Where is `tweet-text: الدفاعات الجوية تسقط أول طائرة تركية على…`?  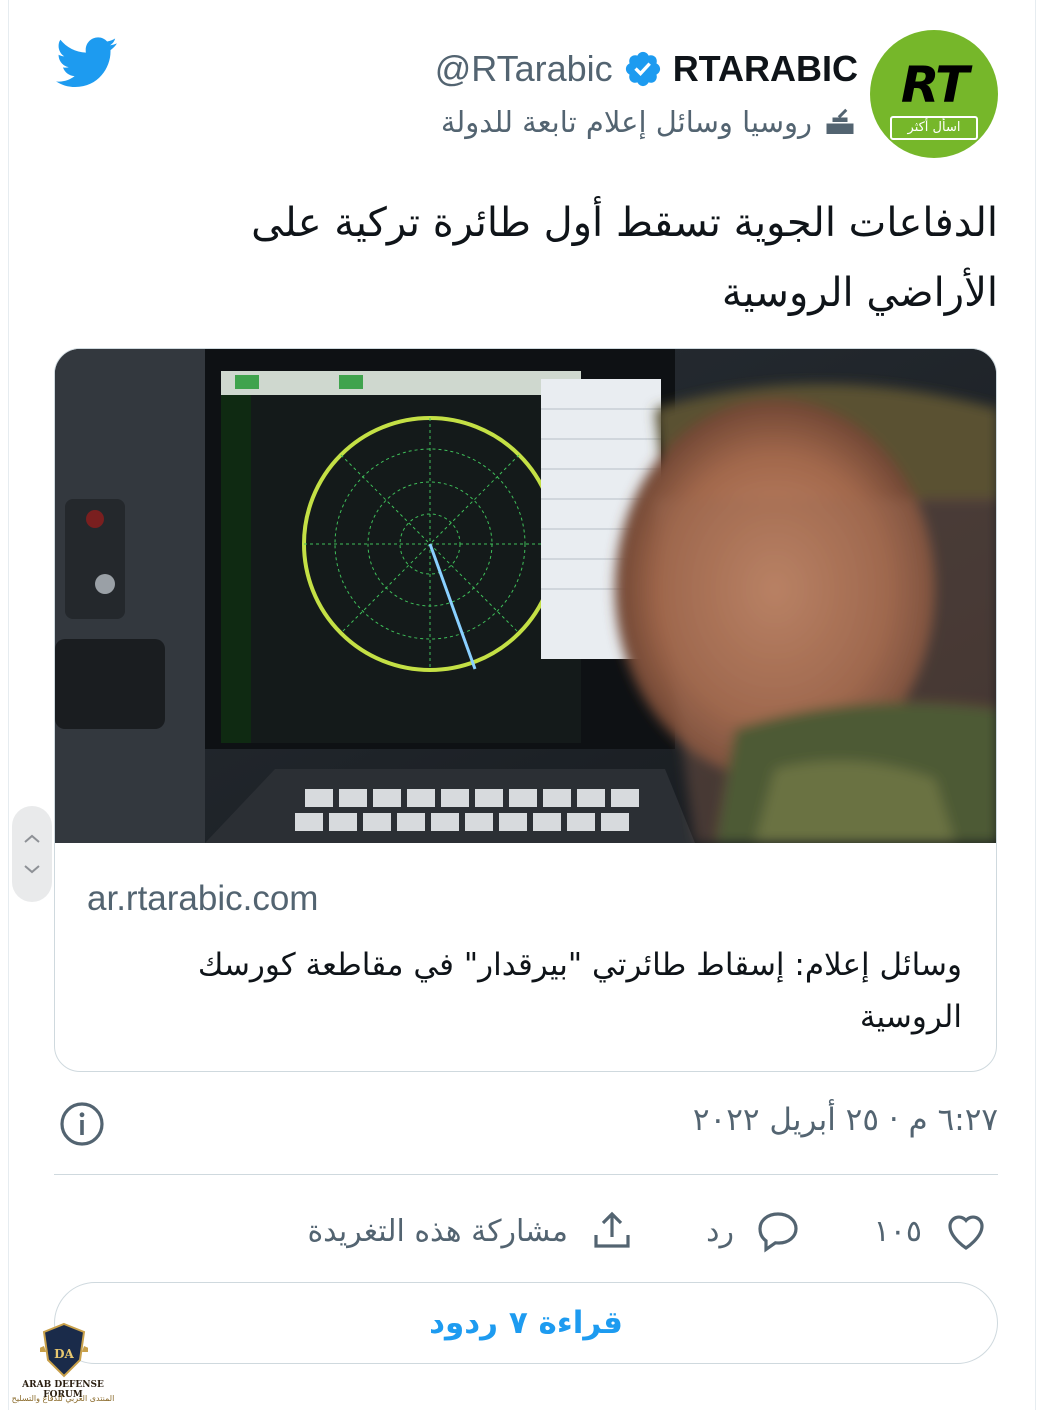 tweet-text: الدفاعات الجوية تسقط أول طائرة تركية على… is located at coordinates (624, 258).